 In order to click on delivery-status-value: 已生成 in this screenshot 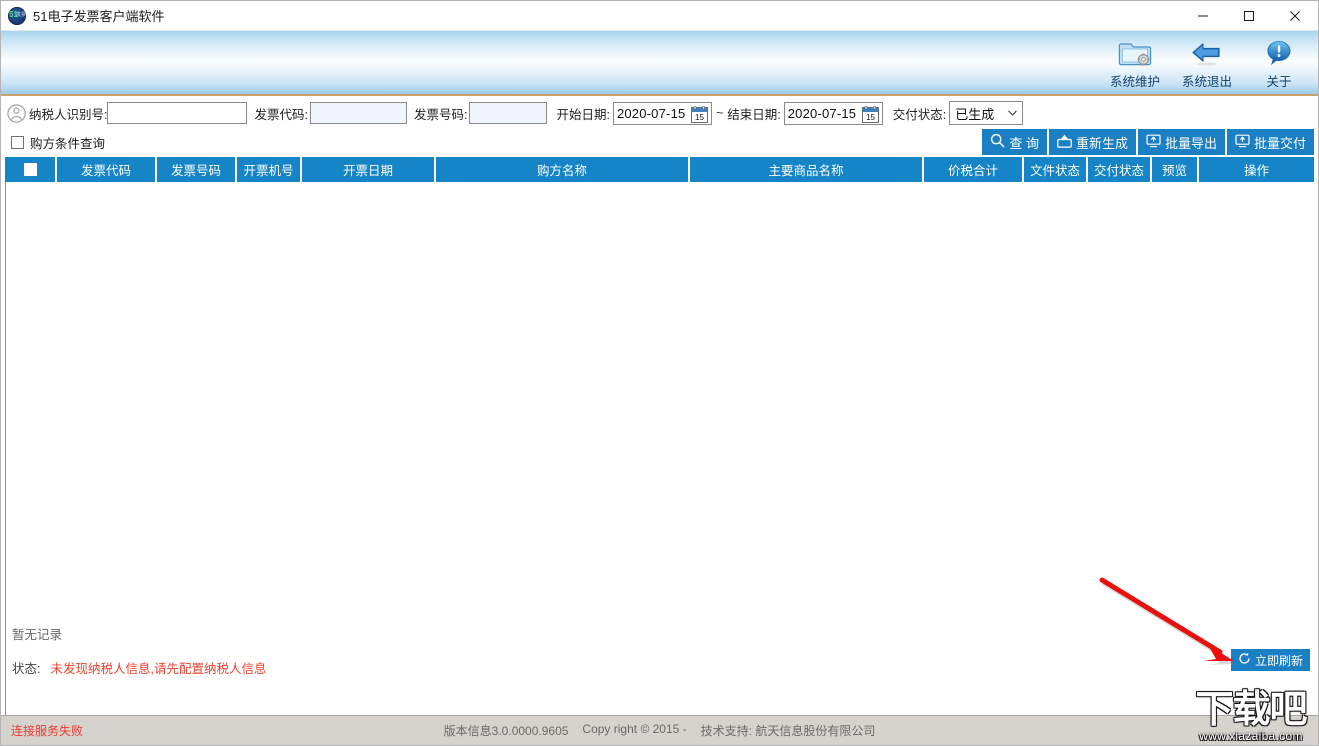, I will do `click(975, 114)`.